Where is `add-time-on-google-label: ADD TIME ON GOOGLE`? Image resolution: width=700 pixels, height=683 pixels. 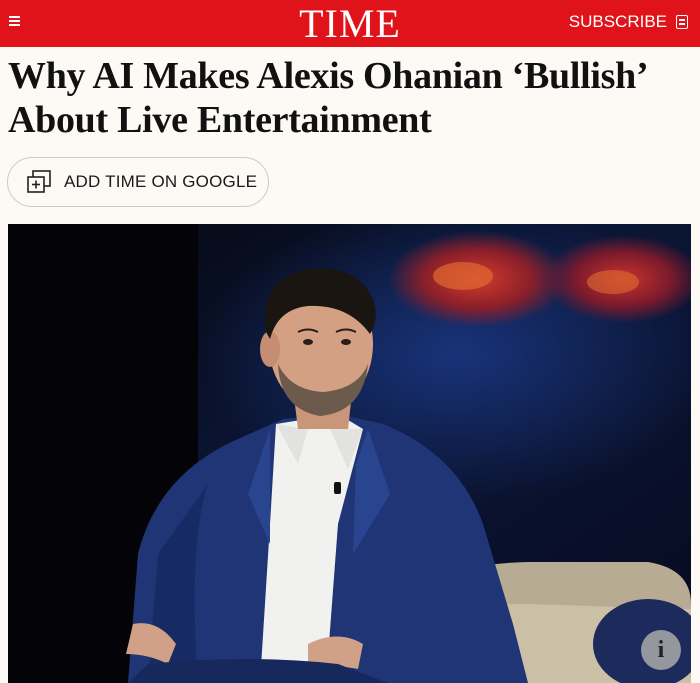 add-time-on-google-label: ADD TIME ON GOOGLE is located at coordinates (161, 181).